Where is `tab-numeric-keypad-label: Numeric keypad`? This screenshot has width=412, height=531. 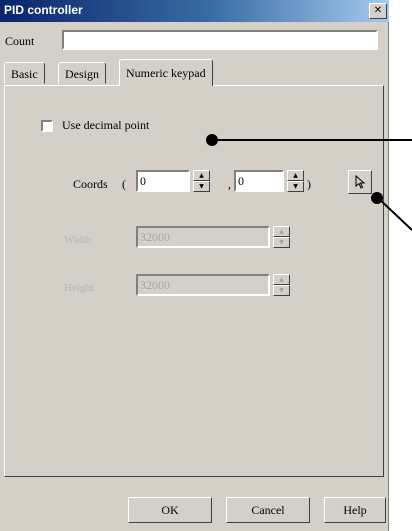
tab-numeric-keypad-label: Numeric keypad is located at coordinates (166, 73).